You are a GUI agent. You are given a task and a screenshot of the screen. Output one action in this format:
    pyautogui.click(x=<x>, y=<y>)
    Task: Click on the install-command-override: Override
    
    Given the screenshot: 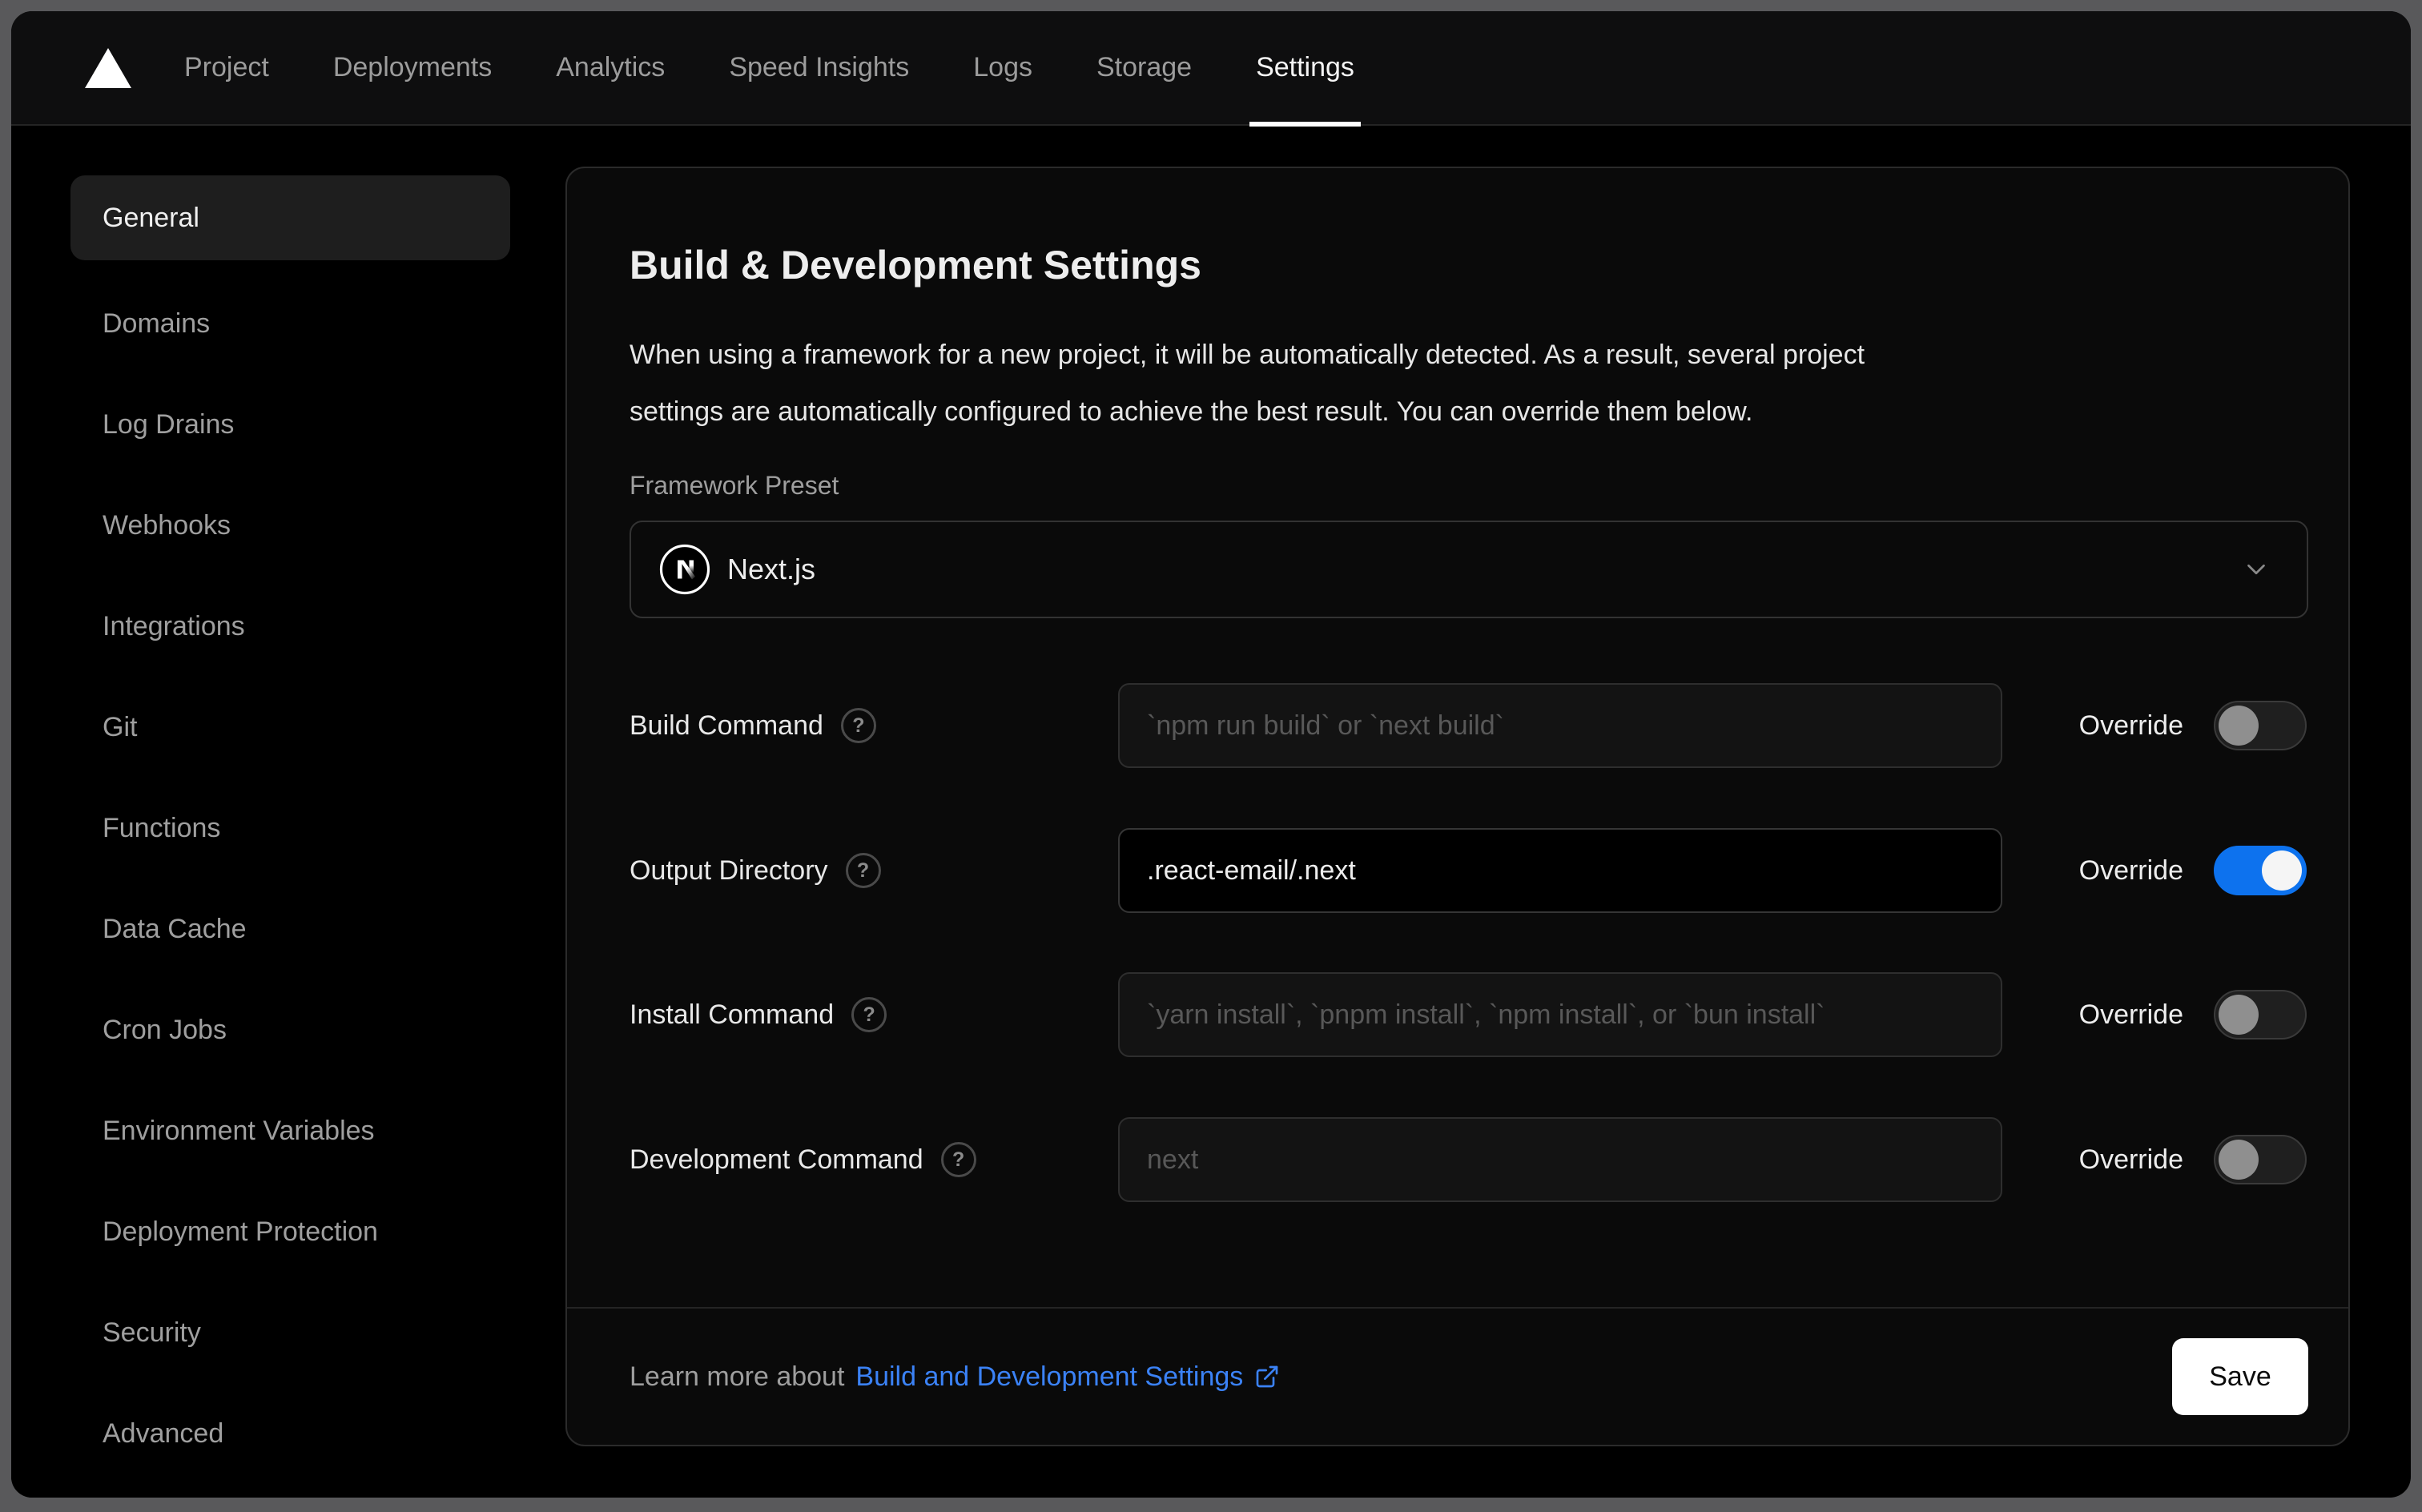 What is the action you would take?
    pyautogui.click(x=2193, y=1014)
    